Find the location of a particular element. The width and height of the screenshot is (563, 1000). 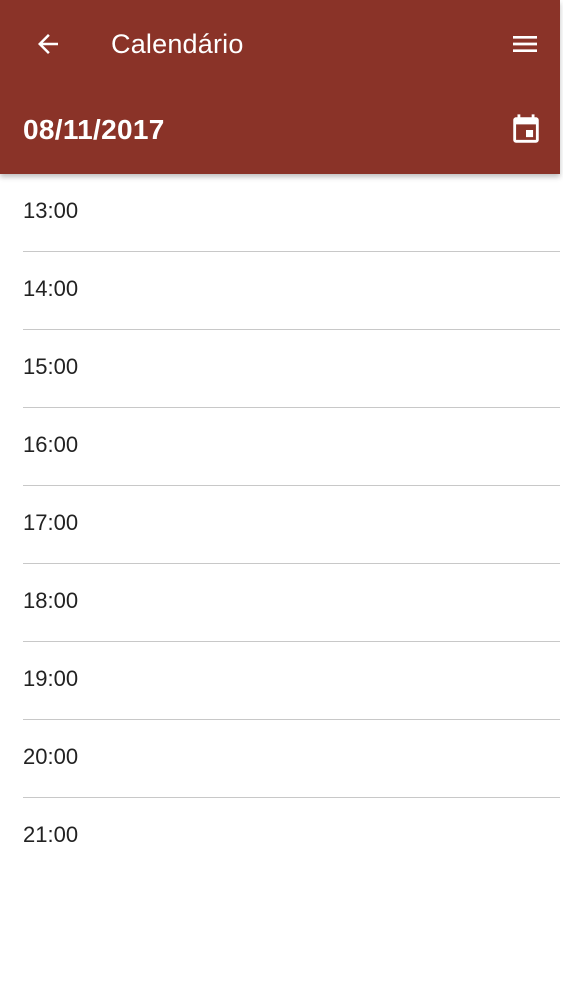

hour-label: 13:00 is located at coordinates (51, 210).